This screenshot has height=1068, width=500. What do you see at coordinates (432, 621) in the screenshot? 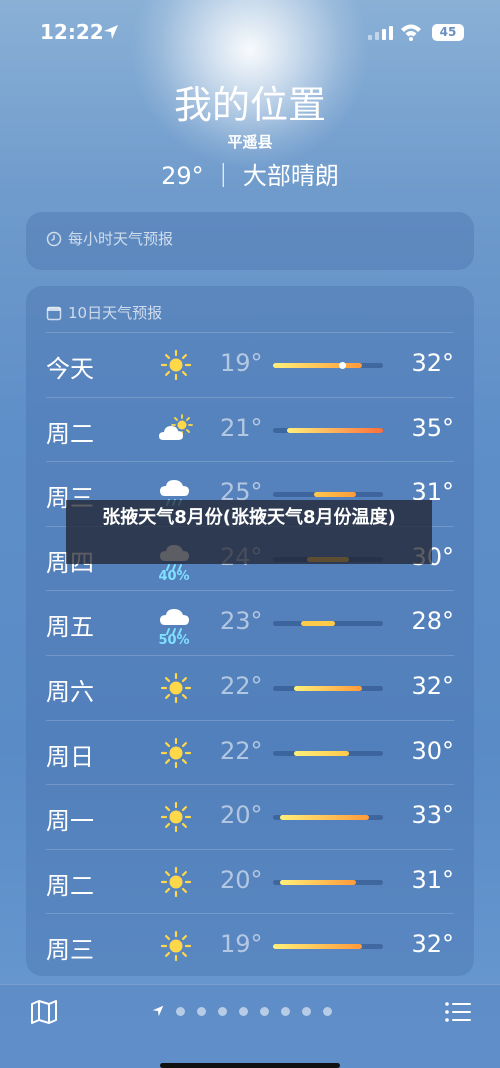
I see `high-temp: 28°` at bounding box center [432, 621].